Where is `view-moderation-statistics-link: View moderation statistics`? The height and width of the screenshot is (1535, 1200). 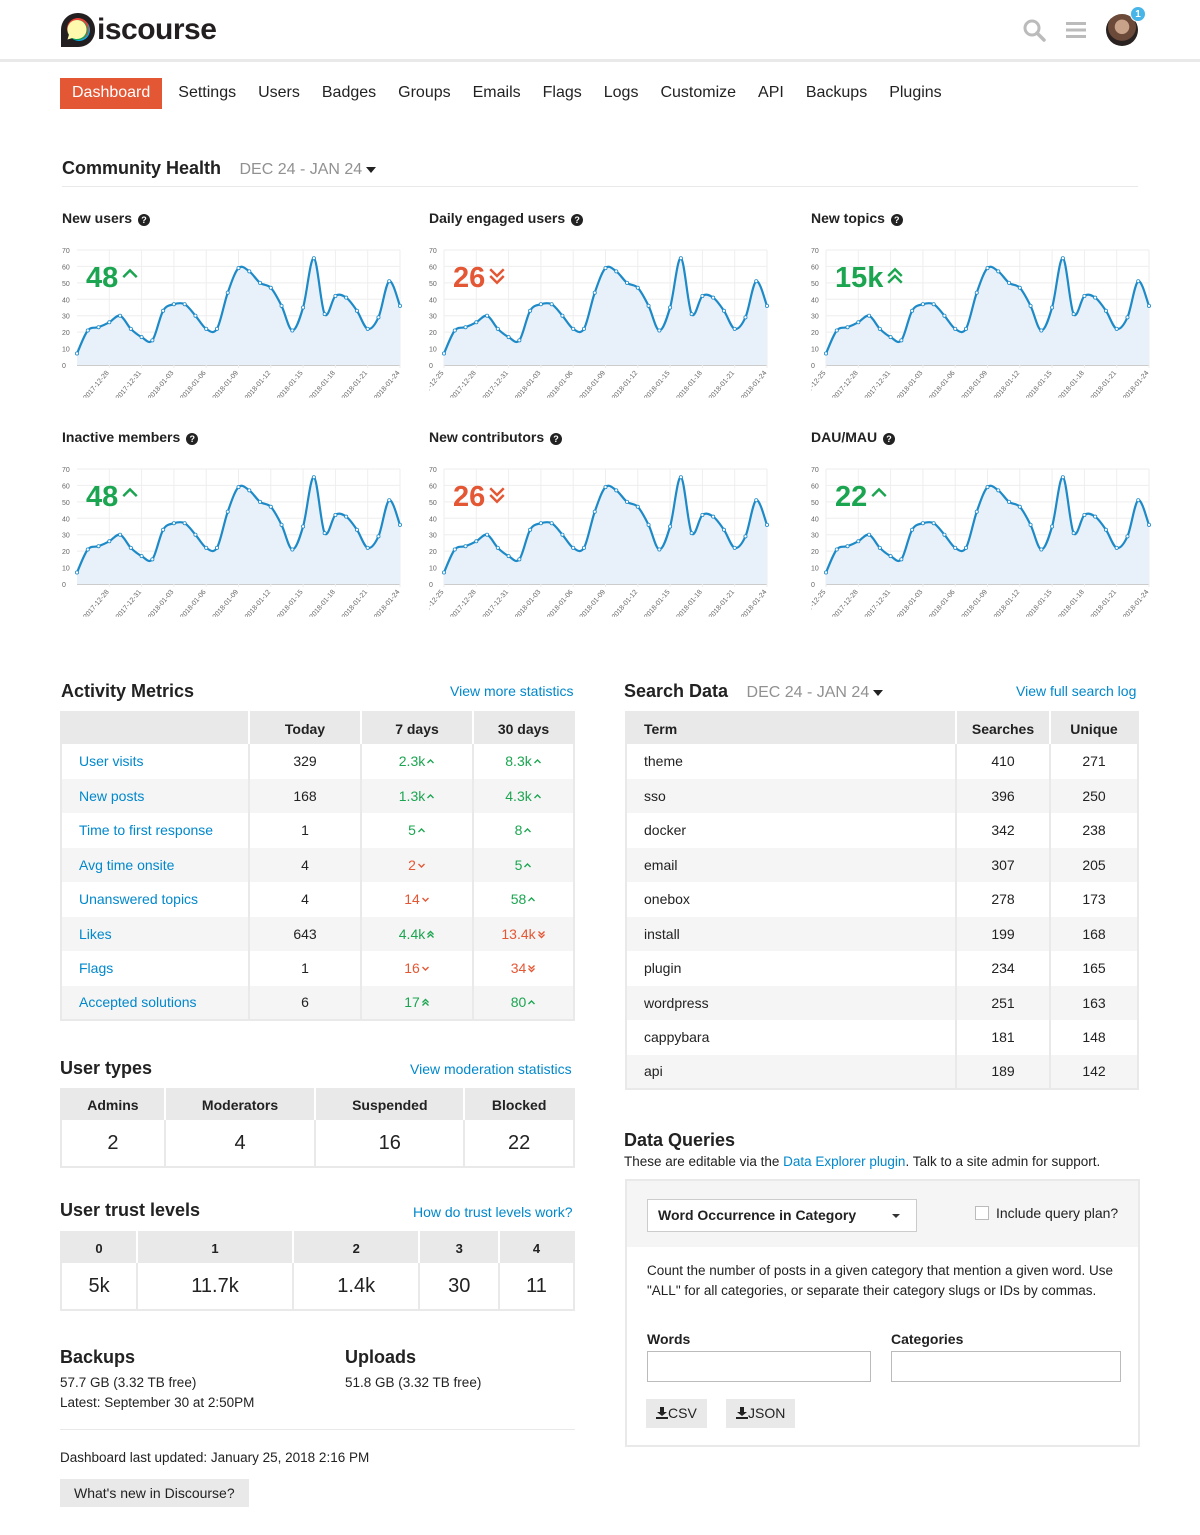 view-moderation-statistics-link: View moderation statistics is located at coordinates (491, 1069).